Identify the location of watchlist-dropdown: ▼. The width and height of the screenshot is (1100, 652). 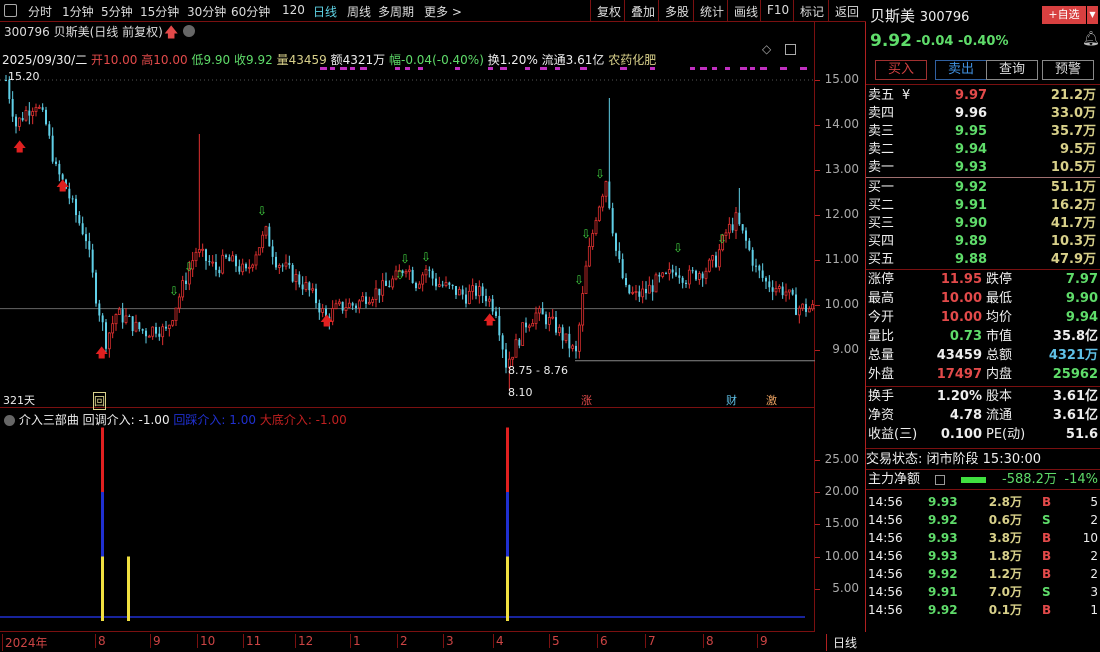
(1092, 15).